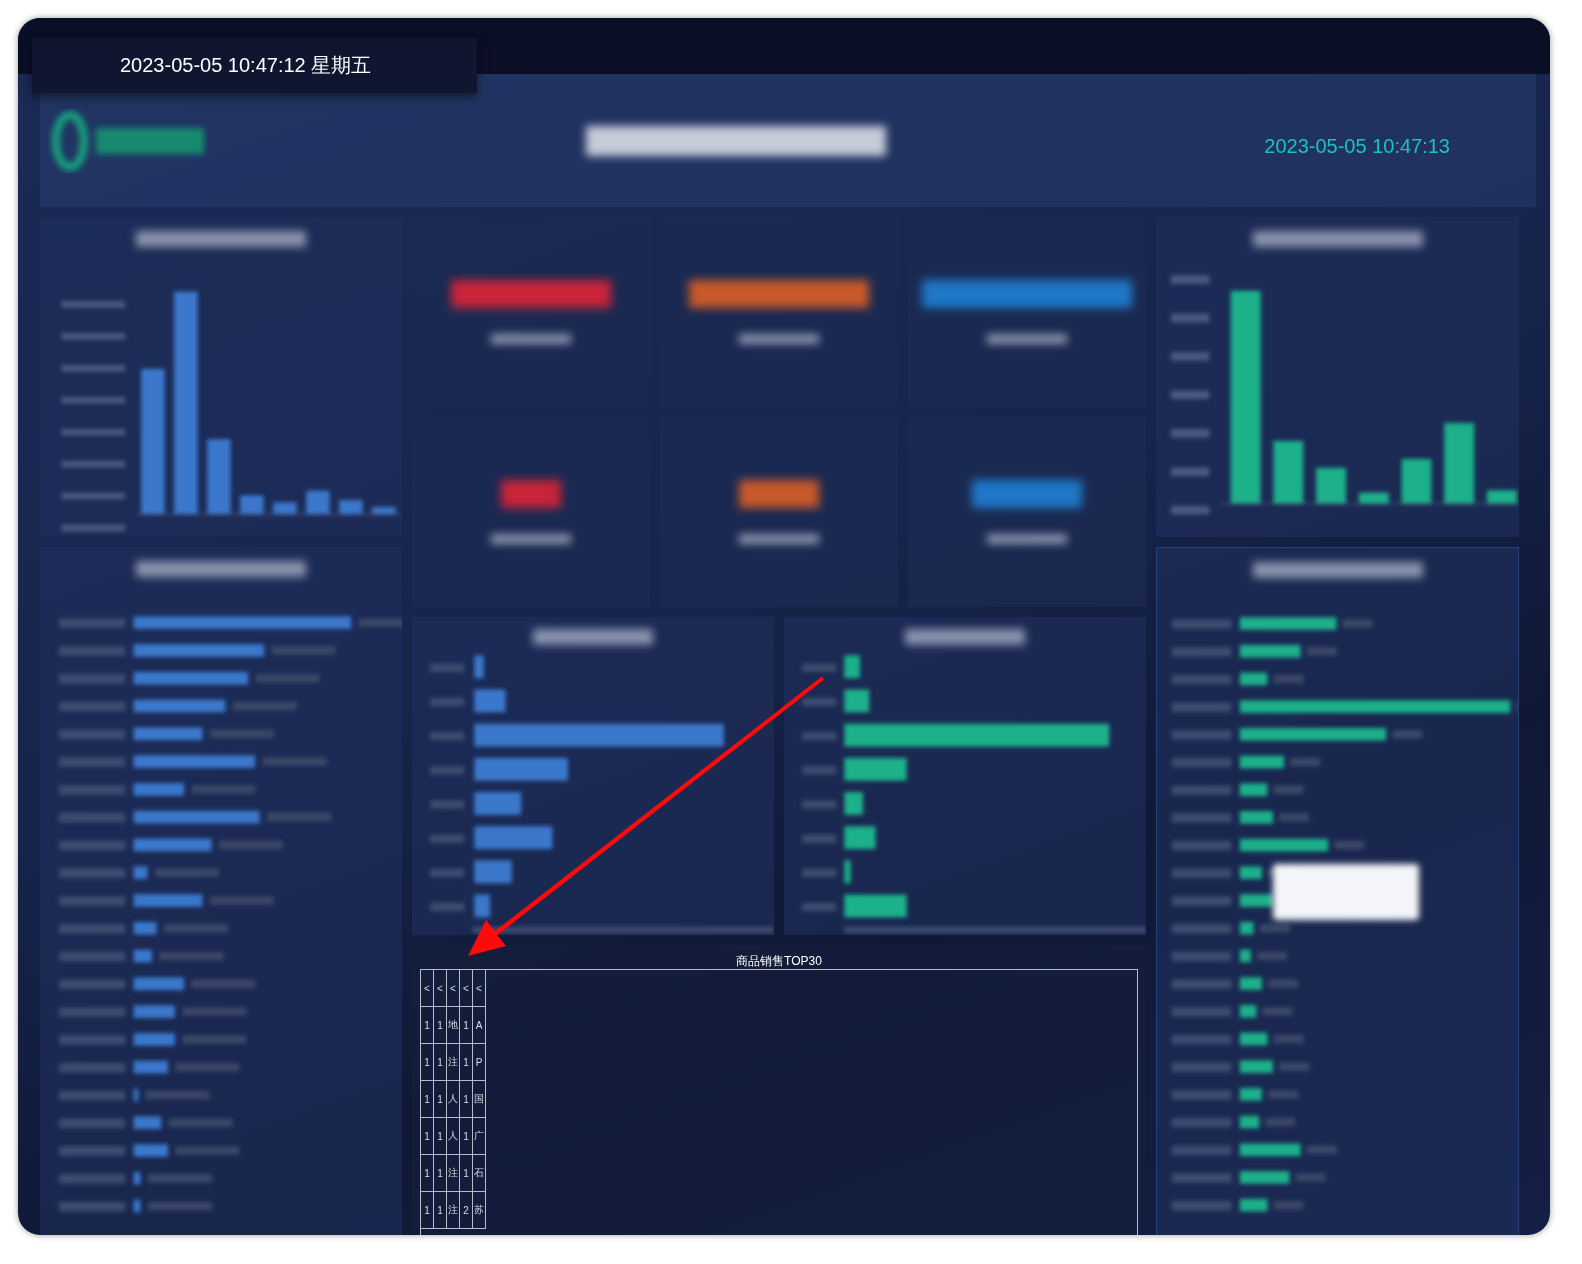 The height and width of the screenshot is (1264, 1582). What do you see at coordinates (466, 1210) in the screenshot?
I see `table-cell: 2` at bounding box center [466, 1210].